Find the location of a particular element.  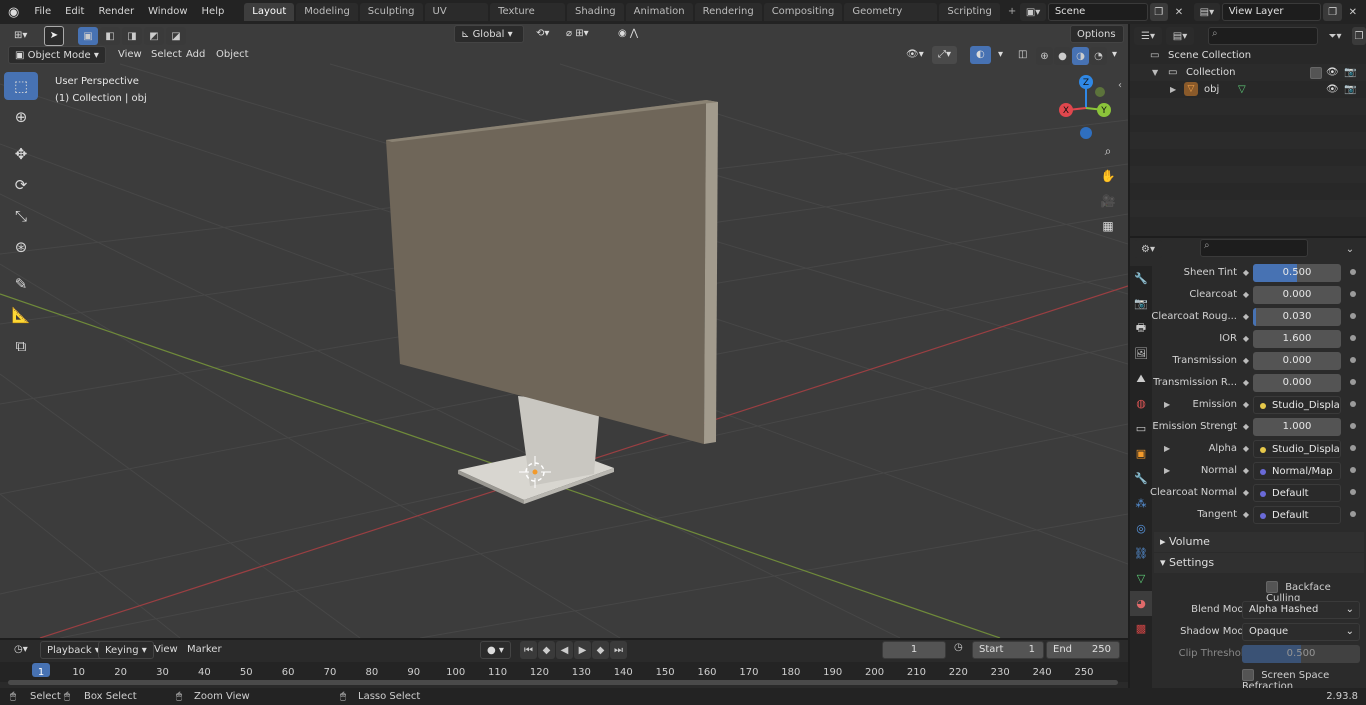

jump-end-icon: ⏭ is located at coordinates (618, 650).